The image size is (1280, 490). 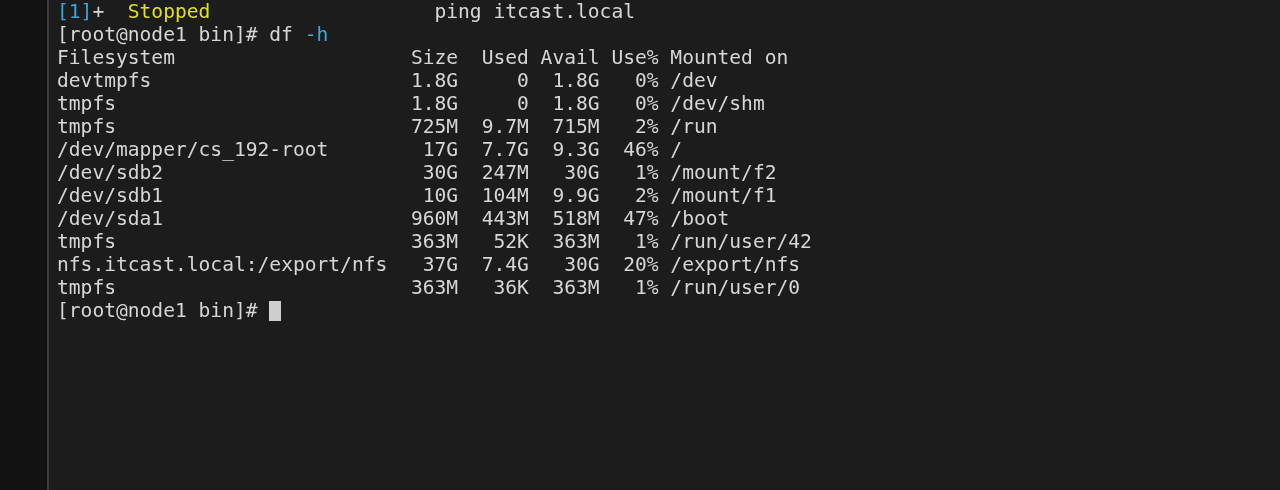 What do you see at coordinates (504, 149) in the screenshot?
I see `table-cell-text: 7.7G` at bounding box center [504, 149].